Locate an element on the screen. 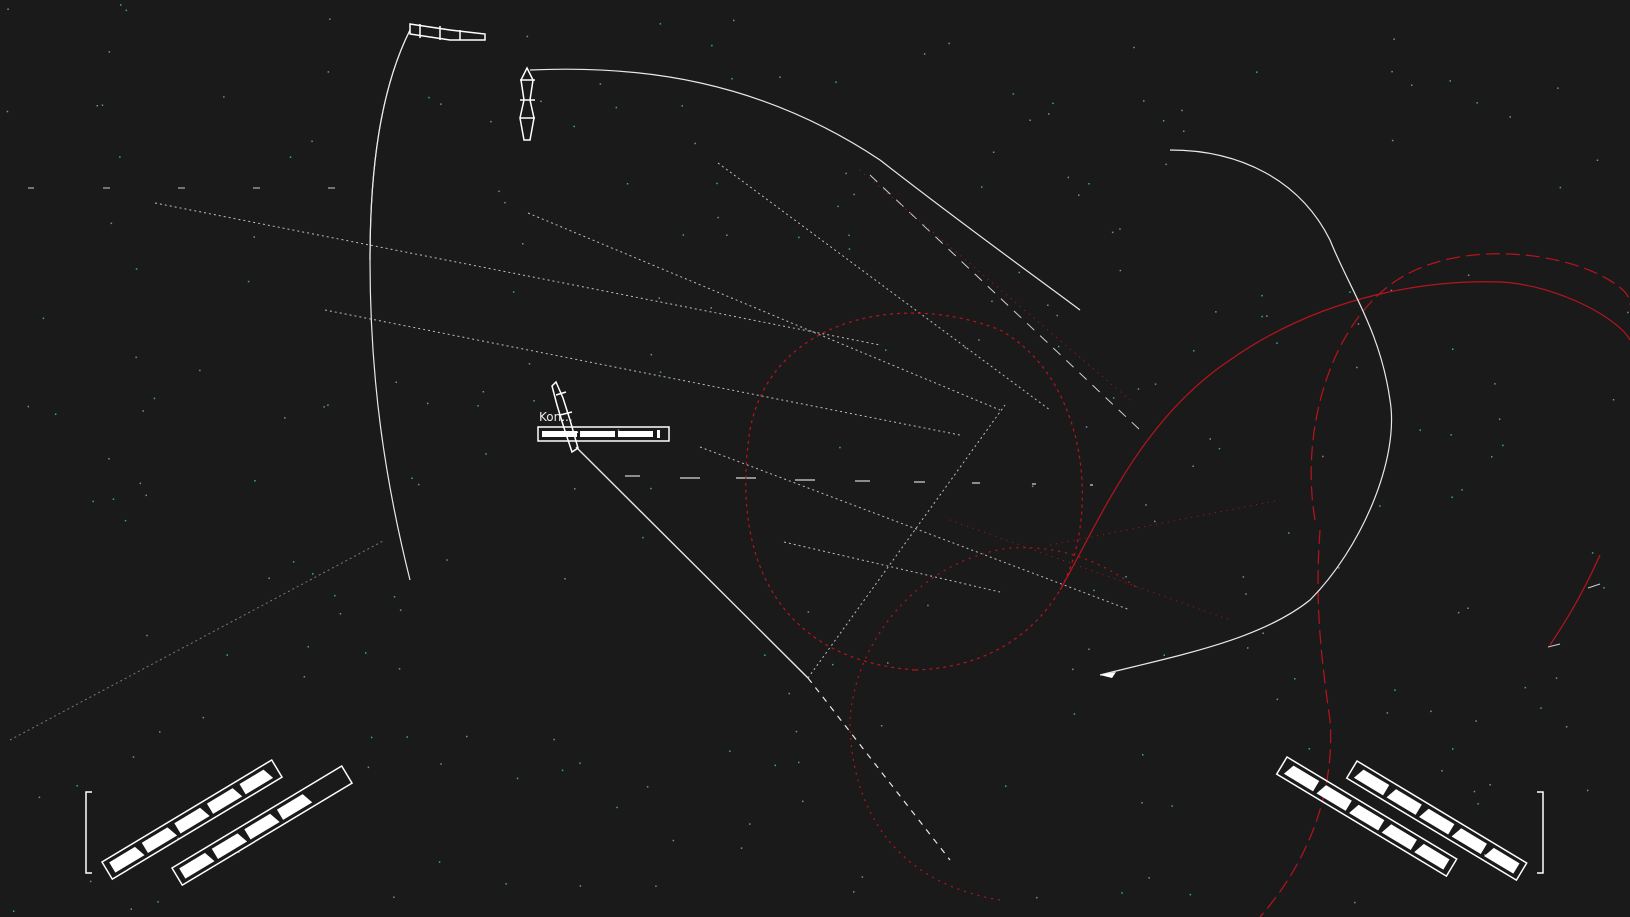 This screenshot has width=1630, height=917. hud-bracket-left is located at coordinates (88, 832).